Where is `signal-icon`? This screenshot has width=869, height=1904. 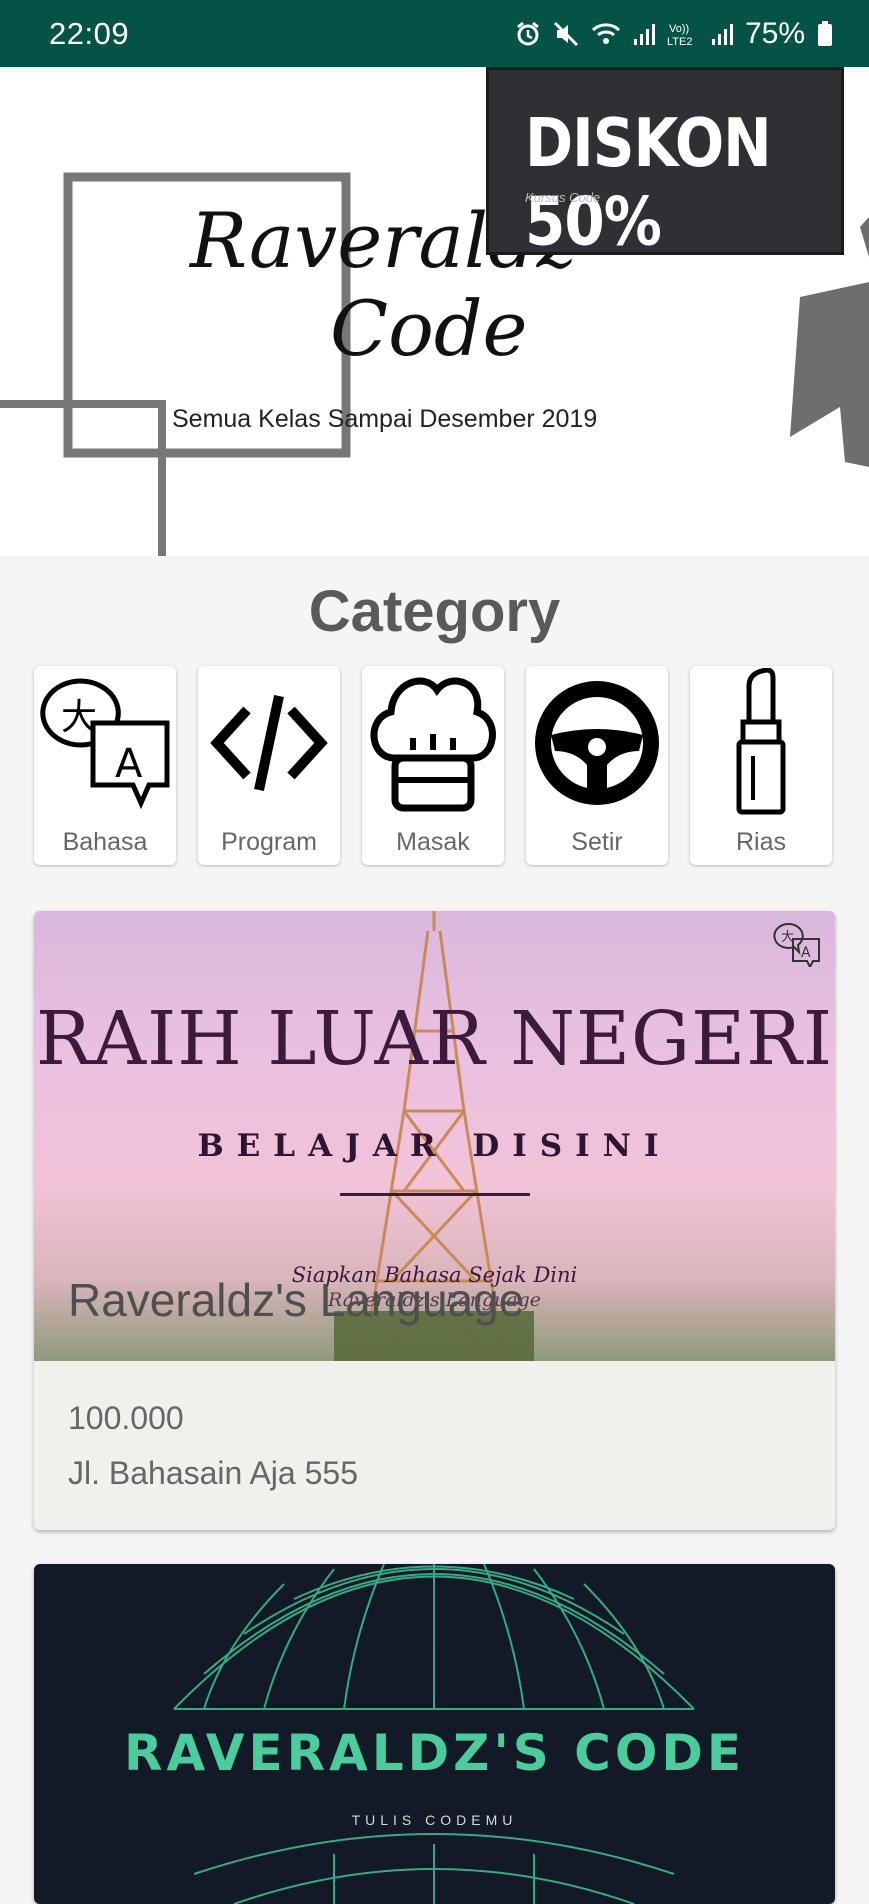 signal-icon is located at coordinates (644, 34).